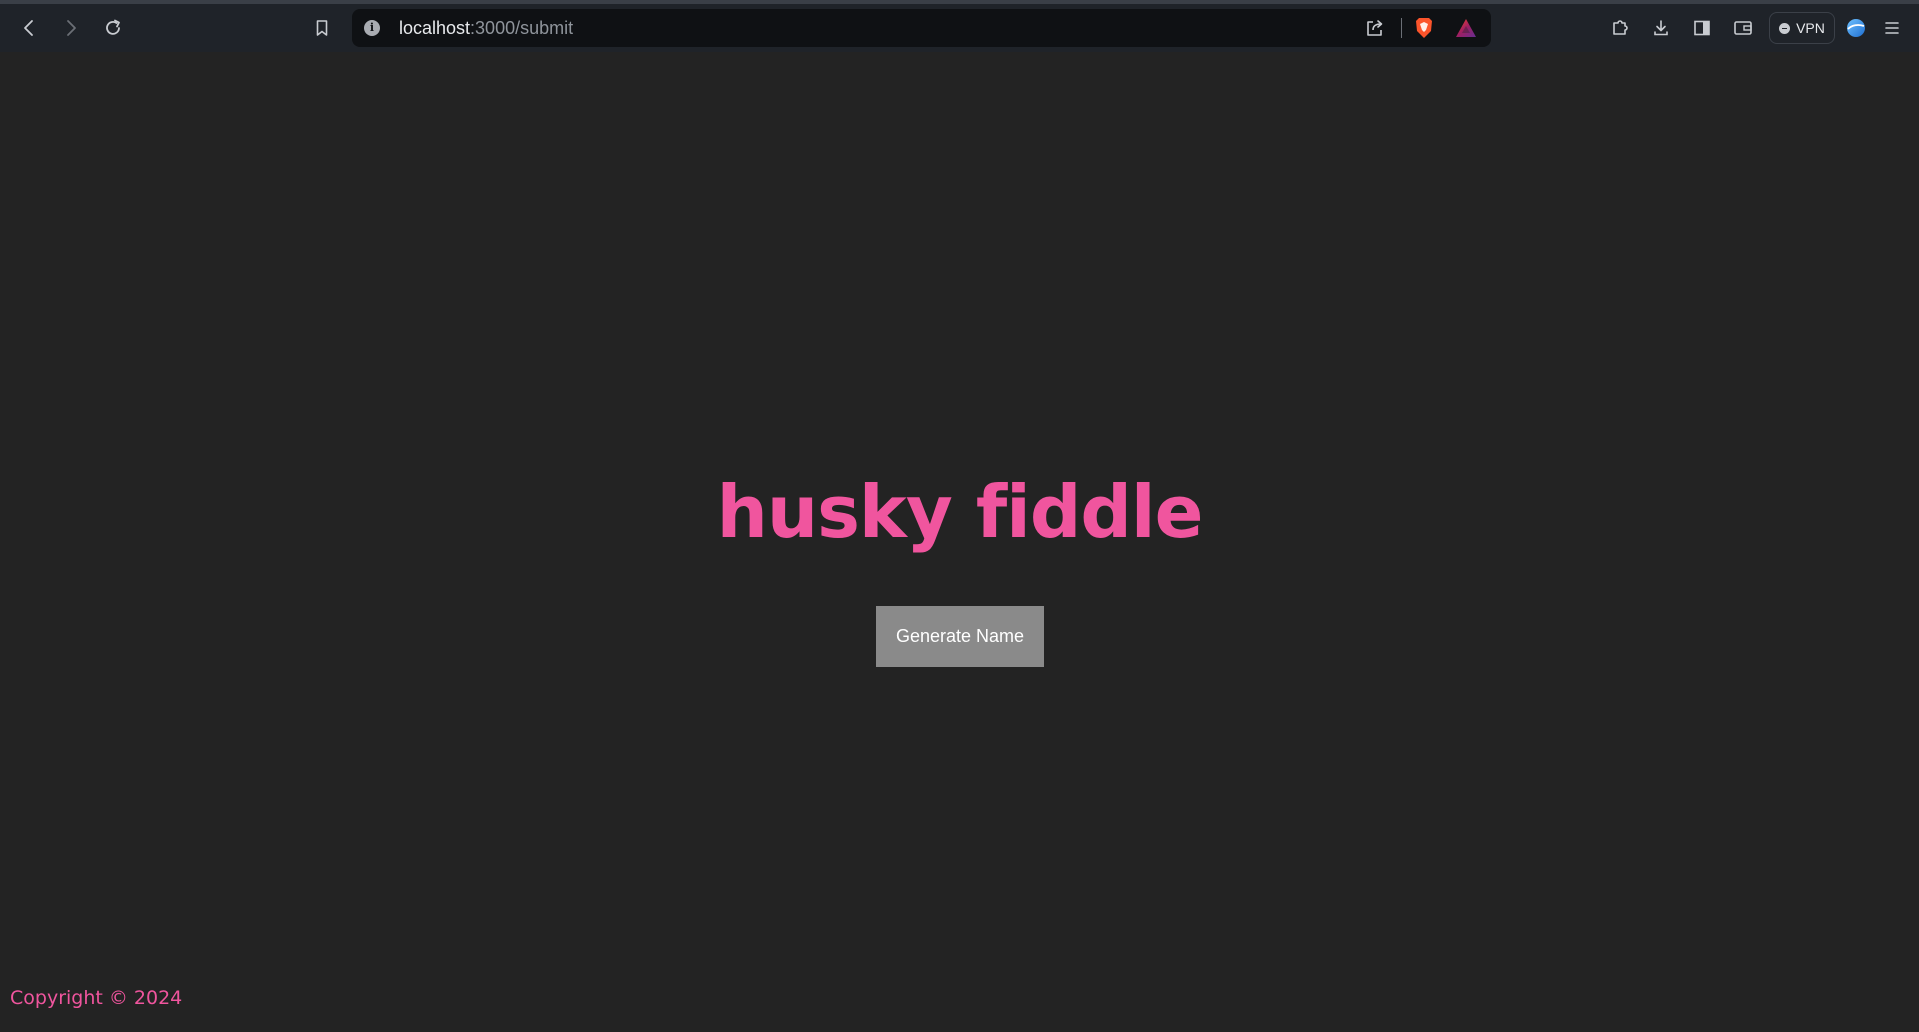 This screenshot has width=1919, height=1032. I want to click on vpn-button: VPN, so click(1802, 28).